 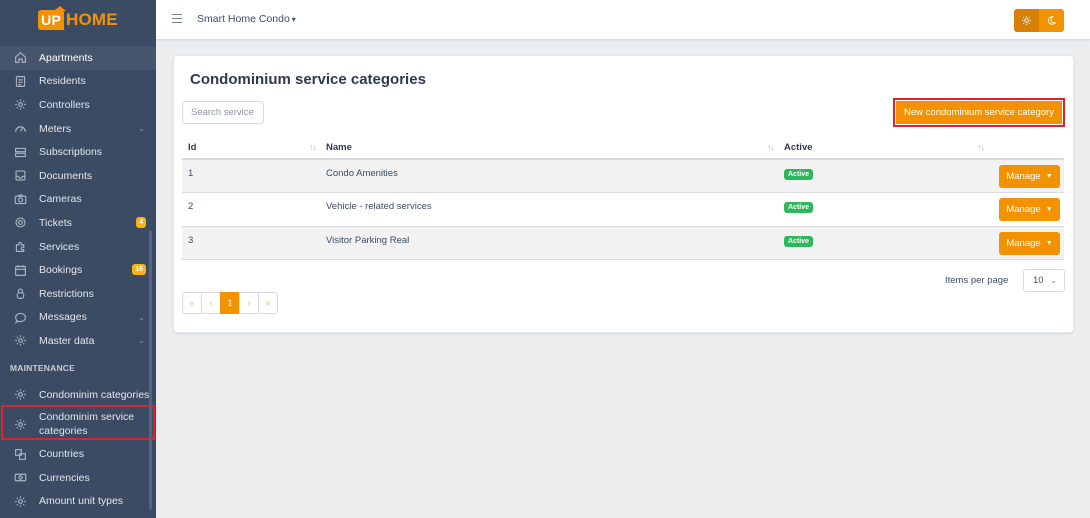 What do you see at coordinates (251, 148) in the screenshot?
I see `column-header-id: Id ↑↓` at bounding box center [251, 148].